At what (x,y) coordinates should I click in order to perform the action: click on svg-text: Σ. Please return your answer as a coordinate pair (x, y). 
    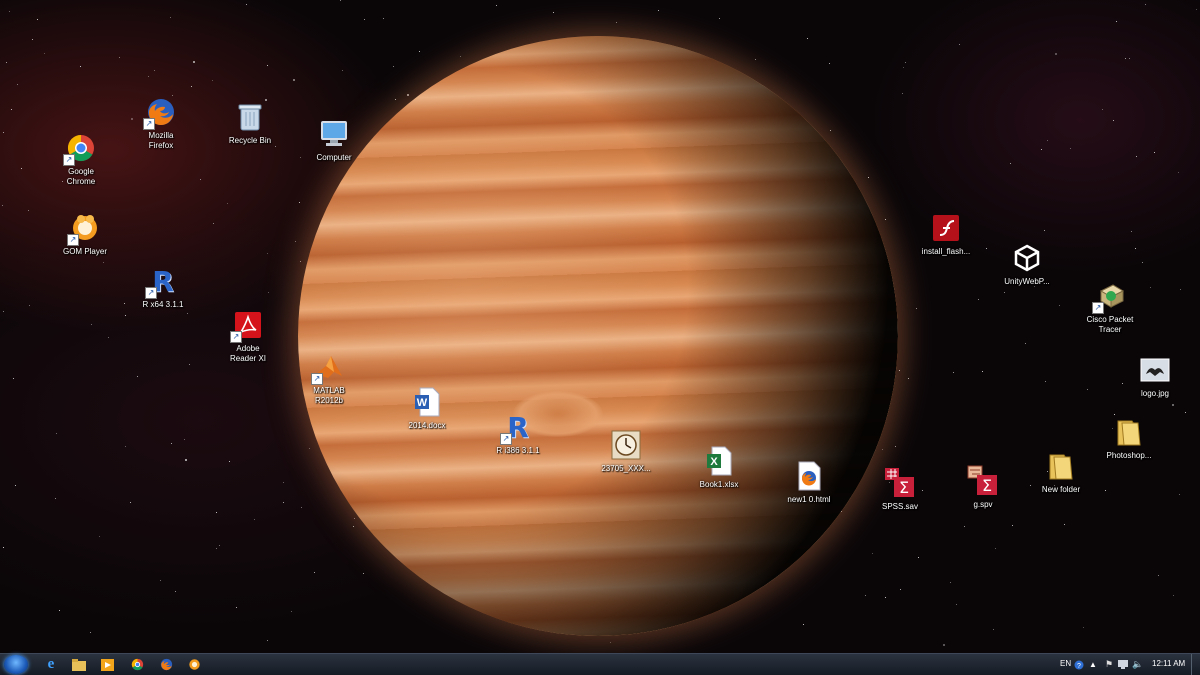
    Looking at the image, I should click on (987, 485).